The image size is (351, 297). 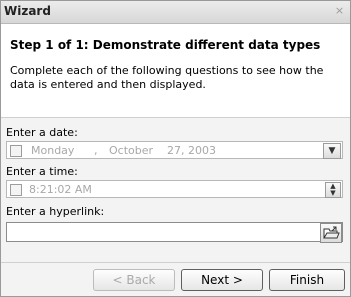 What do you see at coordinates (53, 150) in the screenshot?
I see `date-weekday: Monday` at bounding box center [53, 150].